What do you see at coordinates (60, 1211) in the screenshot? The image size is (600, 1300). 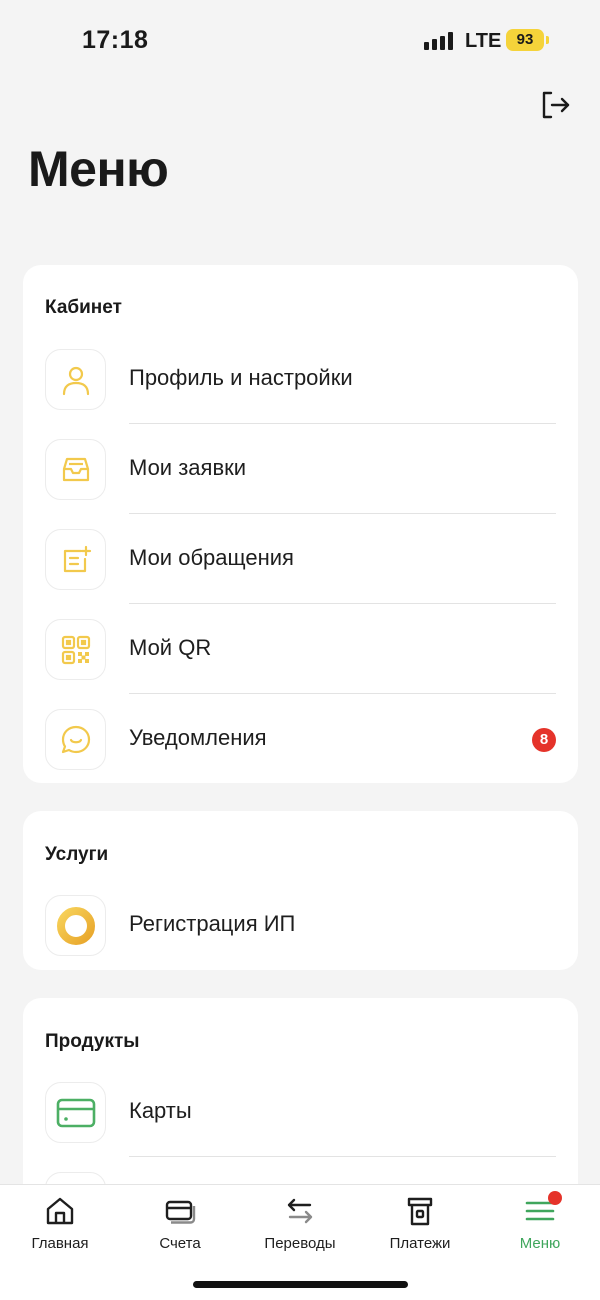 I see `home-icon` at bounding box center [60, 1211].